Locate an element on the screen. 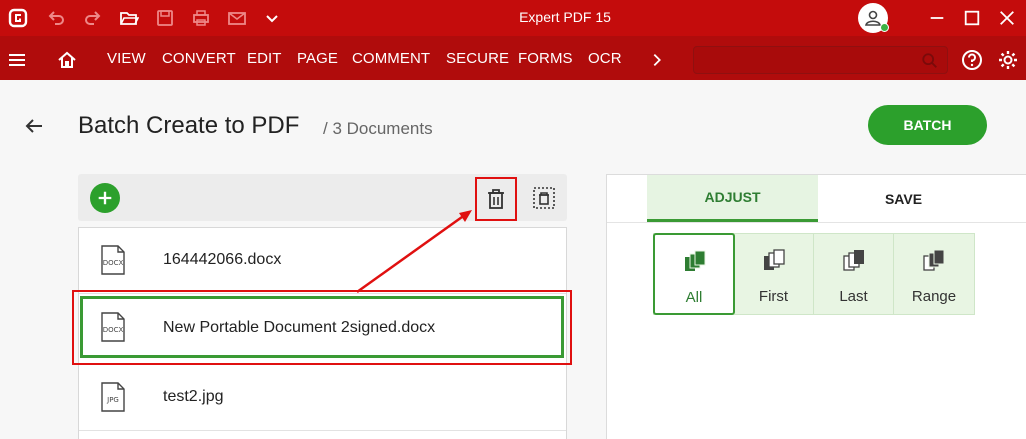  document-count: / 3 Documents is located at coordinates (378, 128).